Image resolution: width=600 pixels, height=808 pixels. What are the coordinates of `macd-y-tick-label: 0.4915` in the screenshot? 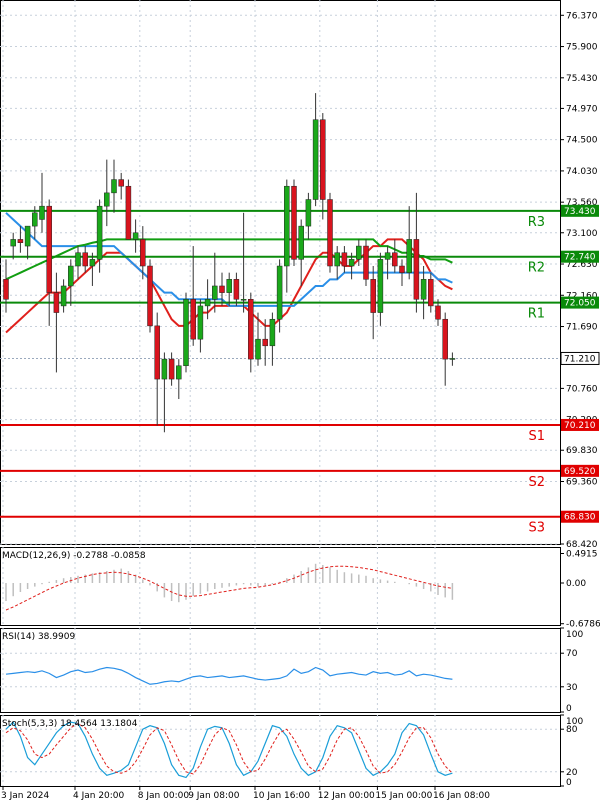 It's located at (582, 555).